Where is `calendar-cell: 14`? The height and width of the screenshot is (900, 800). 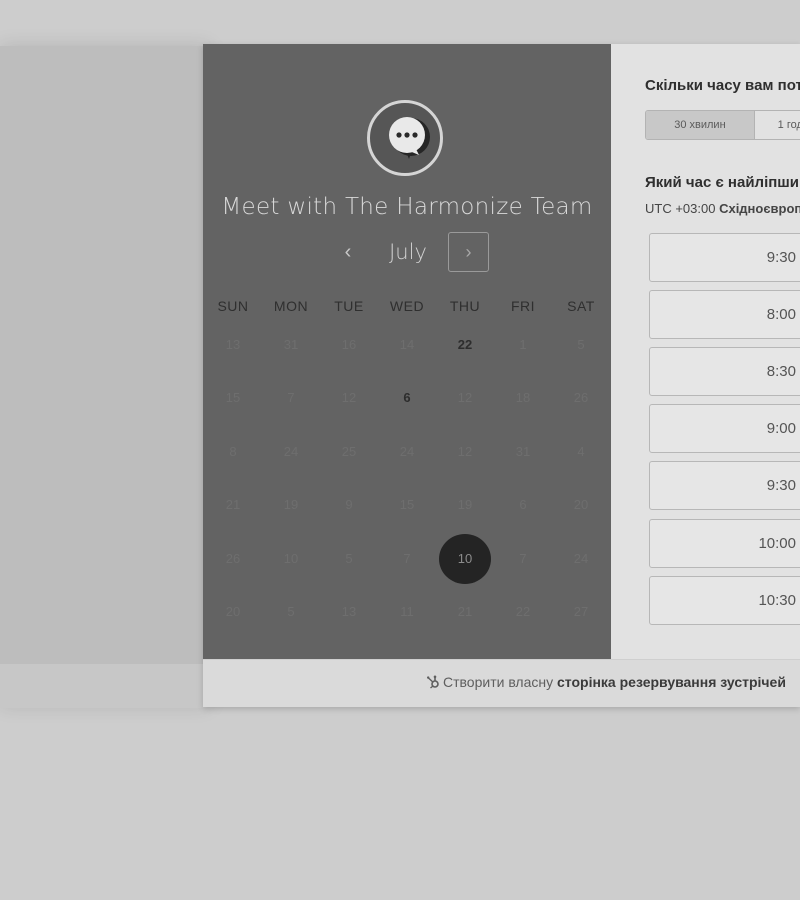 calendar-cell: 14 is located at coordinates (407, 345).